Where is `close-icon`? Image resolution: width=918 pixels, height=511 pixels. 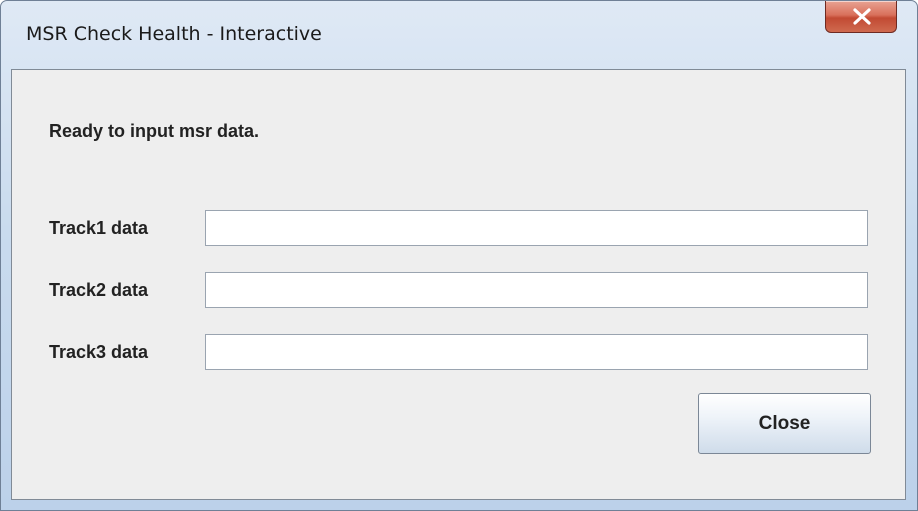 close-icon is located at coordinates (862, 16).